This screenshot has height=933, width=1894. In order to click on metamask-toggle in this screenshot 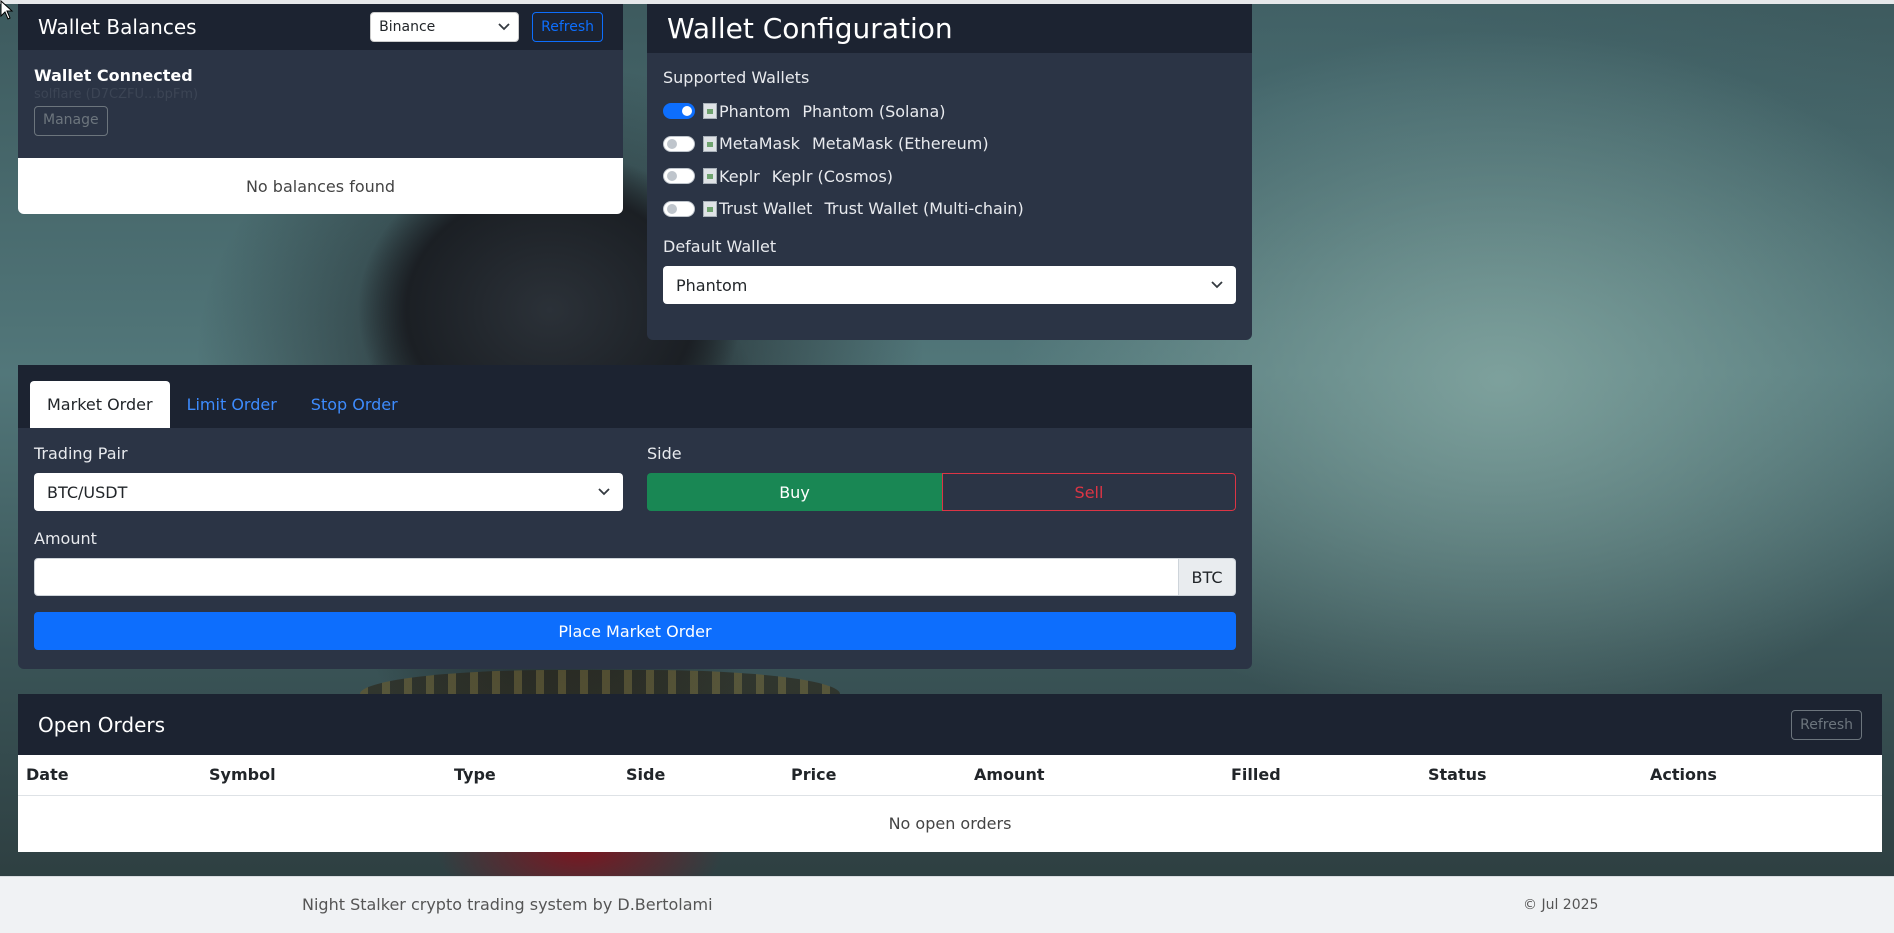, I will do `click(679, 143)`.